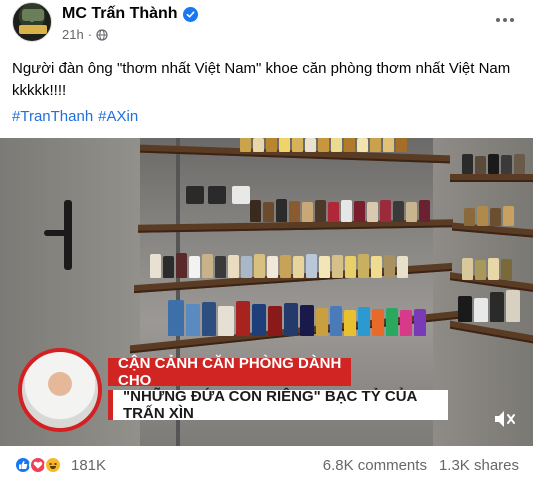 The image size is (533, 489). I want to click on mute-icon, so click(505, 419).